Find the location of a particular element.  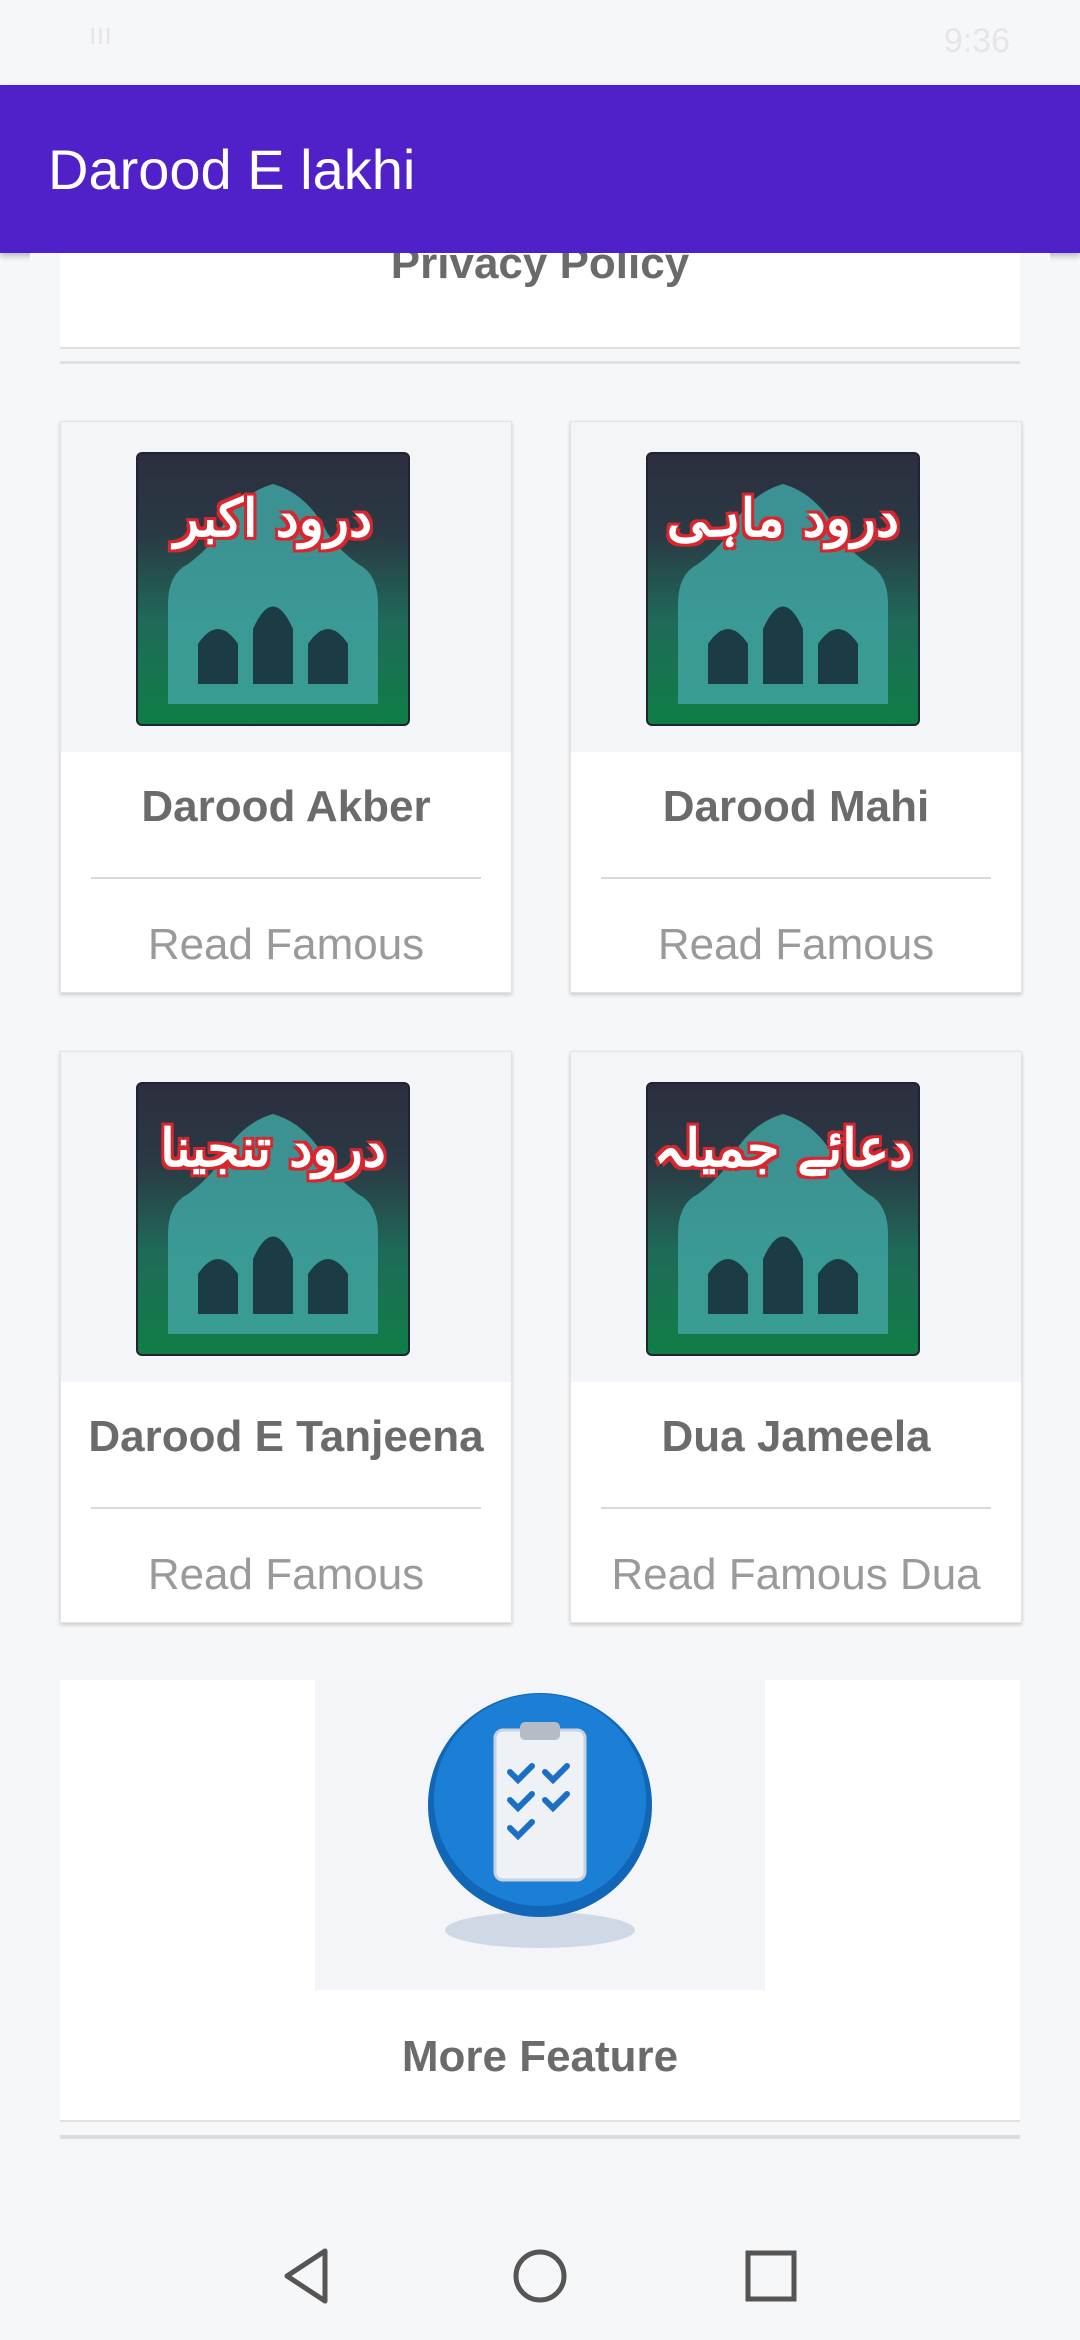

signal-icon: ᴵᴵᴵ is located at coordinates (102, 41).